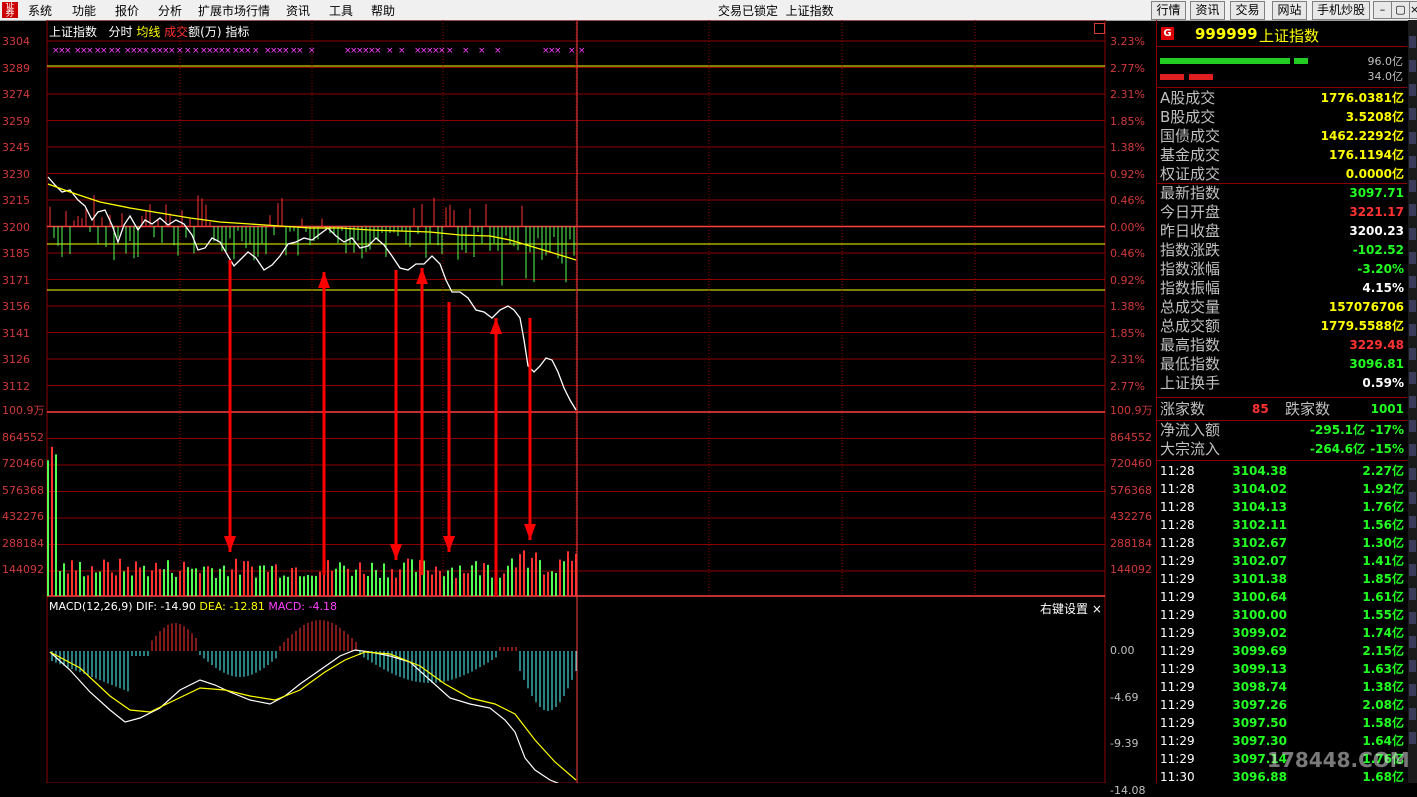 This screenshot has width=1417, height=797. What do you see at coordinates (1413, 10) in the screenshot?
I see `close-icon: ×` at bounding box center [1413, 10].